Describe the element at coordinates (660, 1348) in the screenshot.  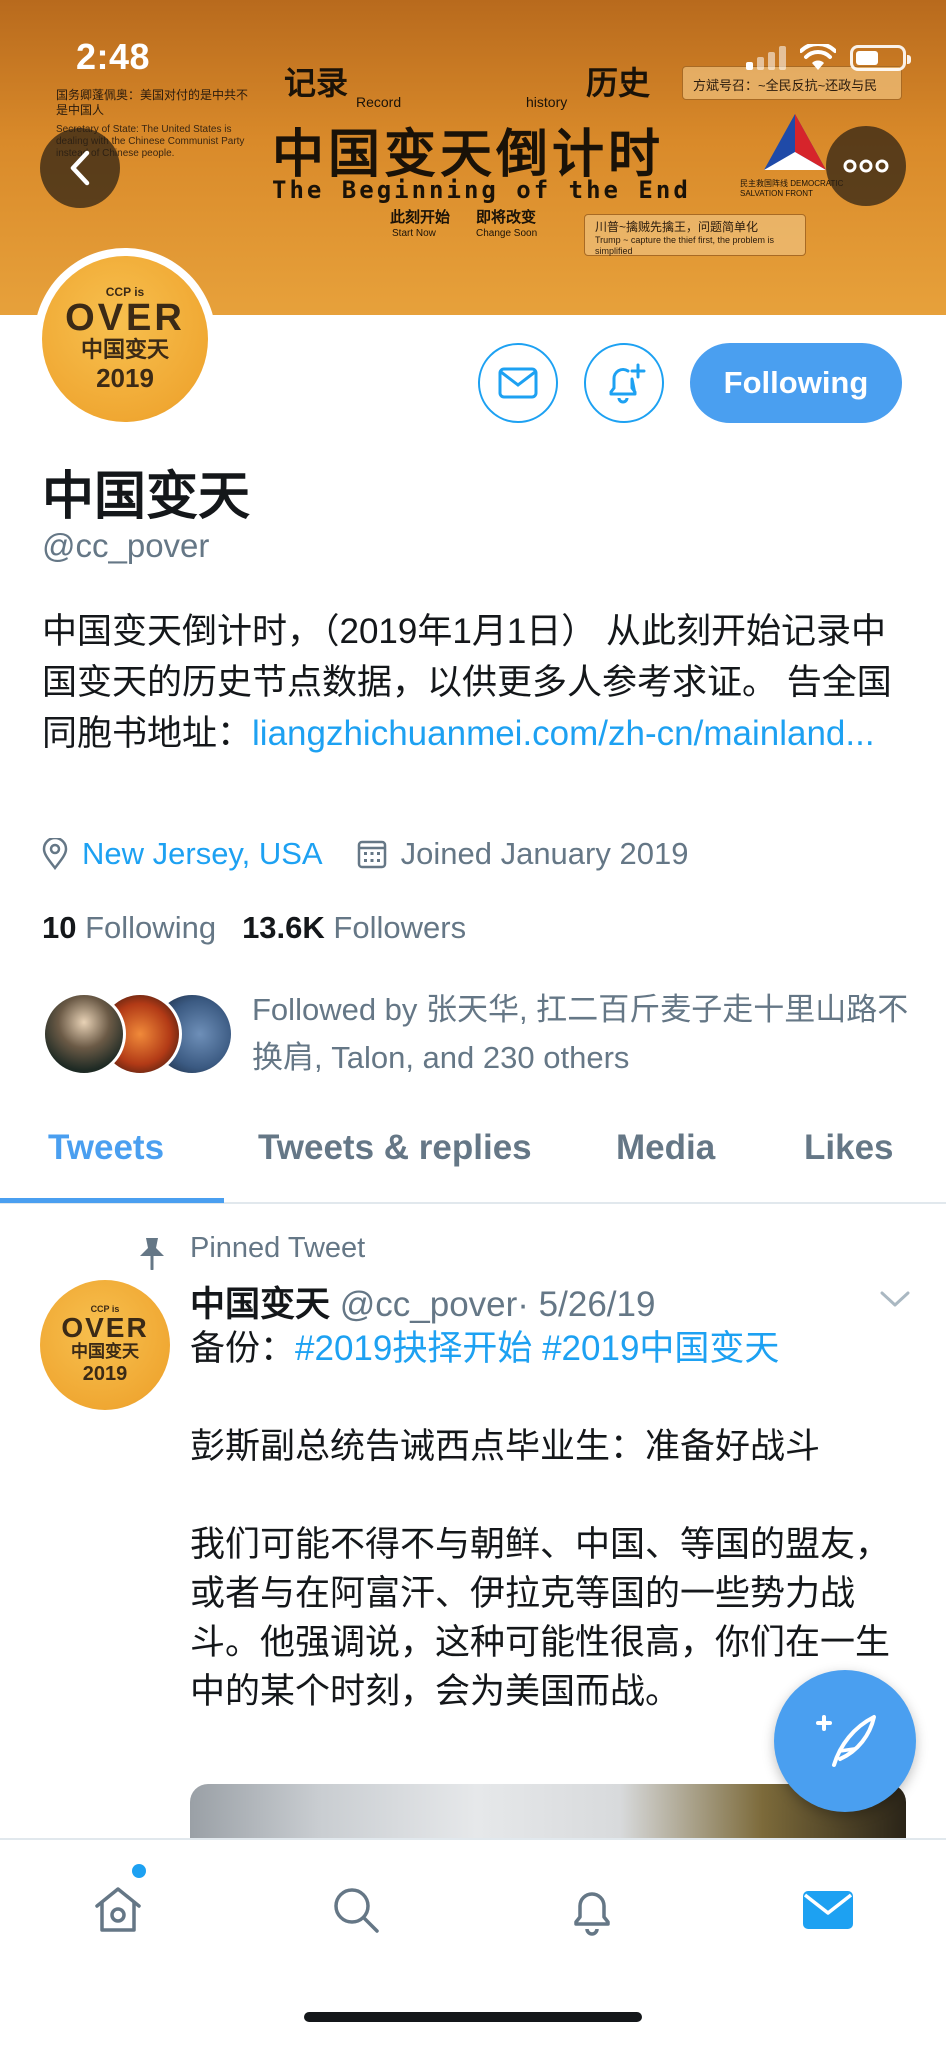
I see `hashtag-link: #2019中国变天` at that location.